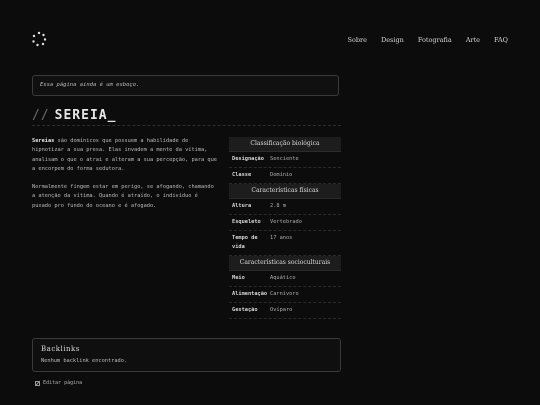 This screenshot has height=405, width=540. Describe the element at coordinates (246, 222) in the screenshot. I see `infobox-key: Esqueleto` at that location.